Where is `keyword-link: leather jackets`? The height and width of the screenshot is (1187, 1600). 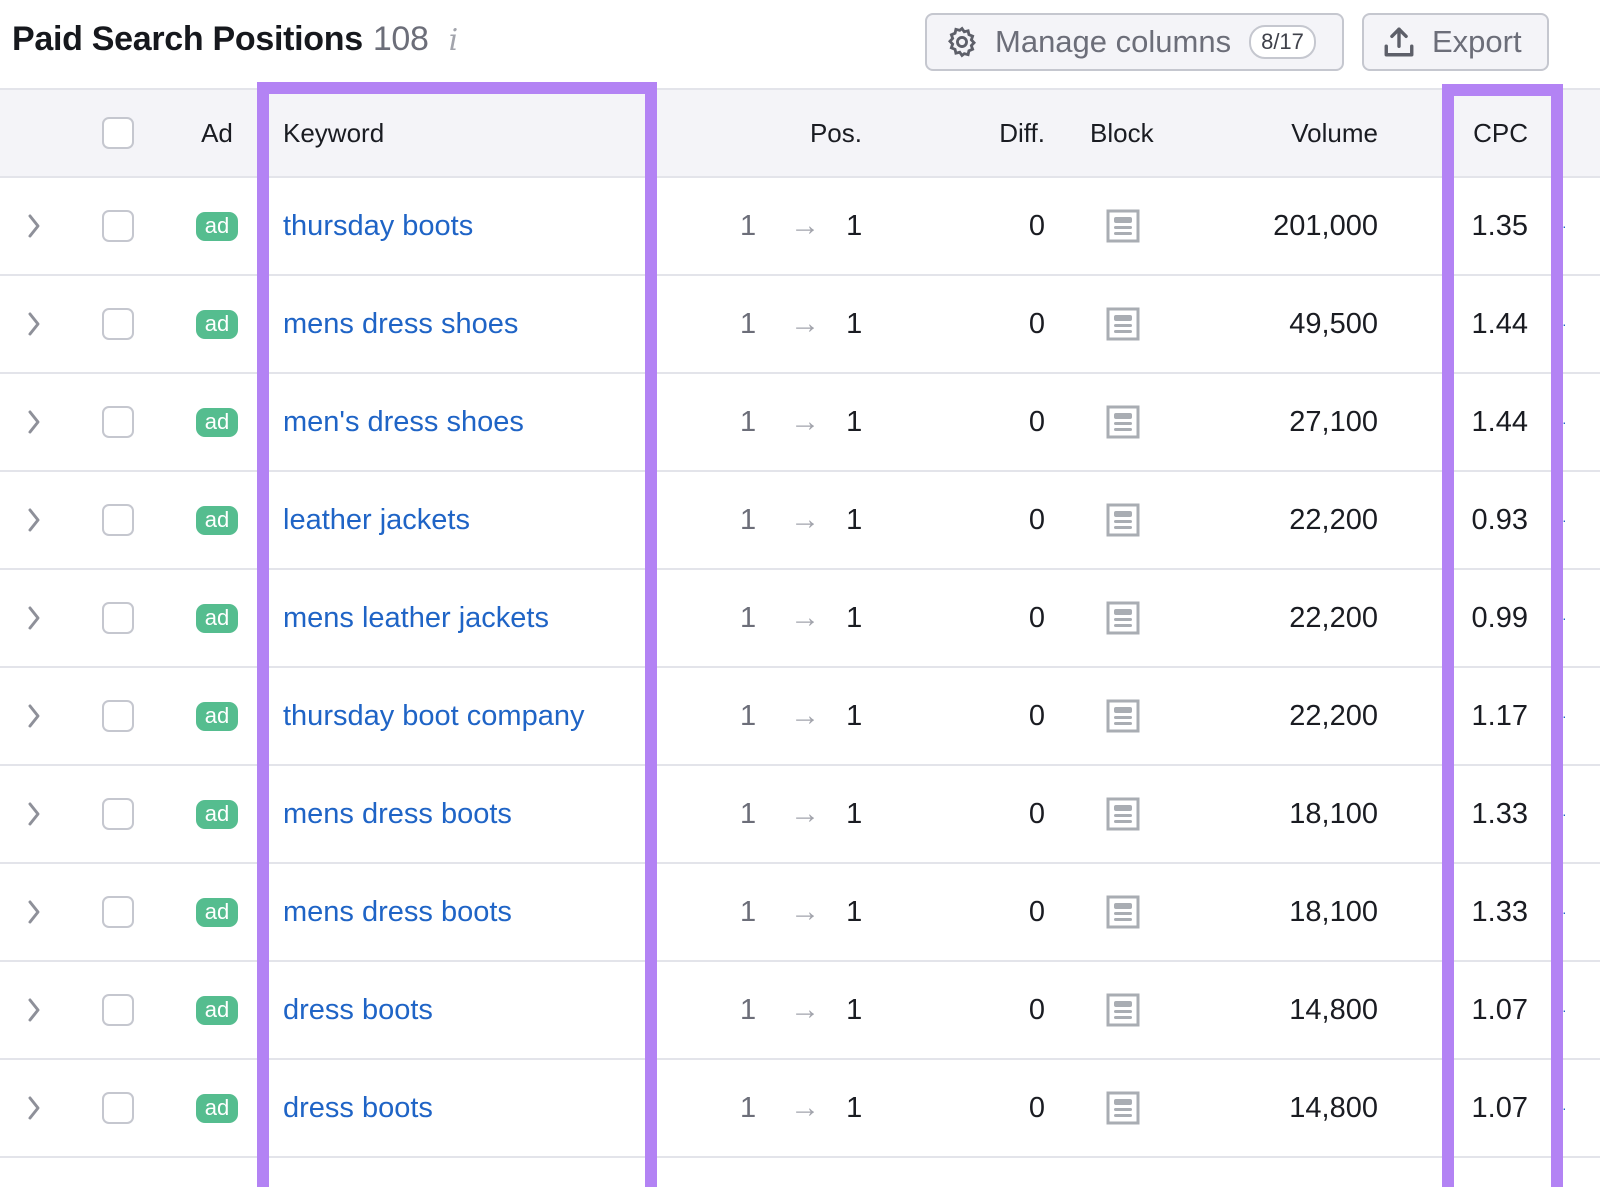
keyword-link: leather jackets is located at coordinates (376, 520).